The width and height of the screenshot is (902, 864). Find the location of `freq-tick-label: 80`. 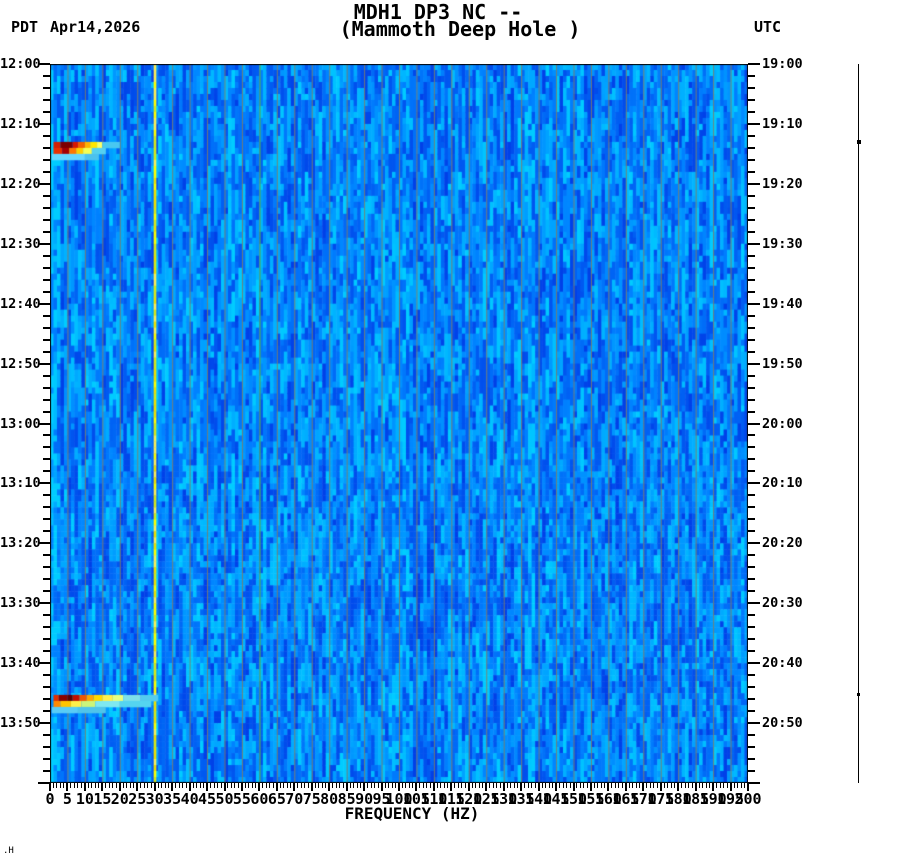

freq-tick-label: 80 is located at coordinates (329, 799).